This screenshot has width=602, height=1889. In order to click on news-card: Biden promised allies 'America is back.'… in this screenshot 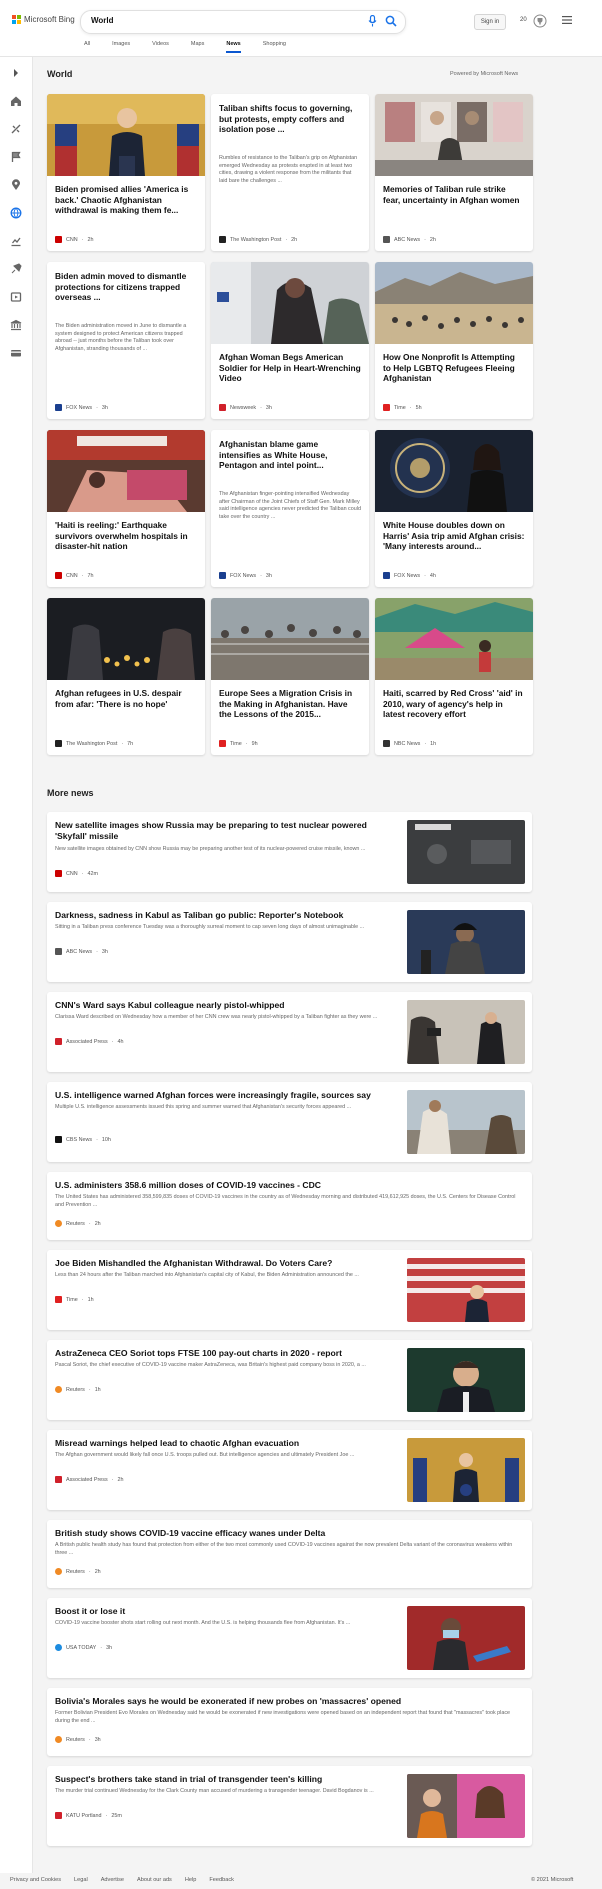, I will do `click(126, 172)`.